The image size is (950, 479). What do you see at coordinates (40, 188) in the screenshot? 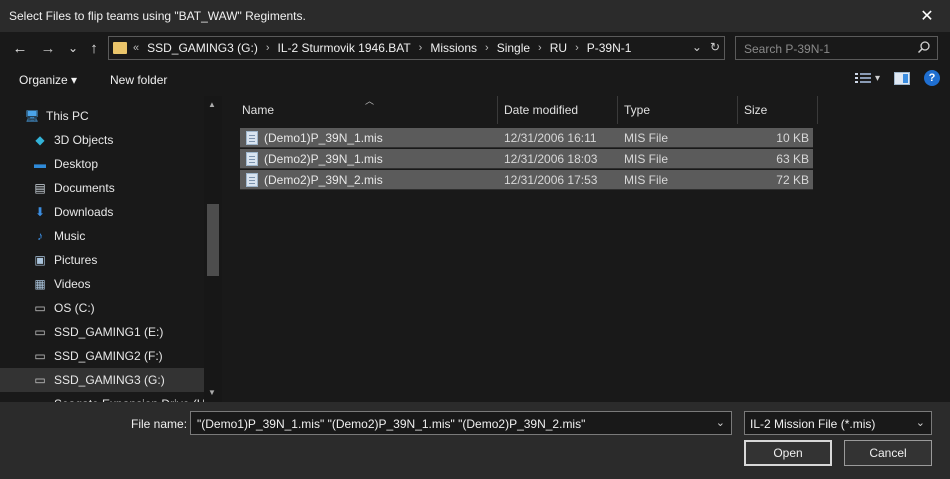
I see `document-icon: ▤` at bounding box center [40, 188].